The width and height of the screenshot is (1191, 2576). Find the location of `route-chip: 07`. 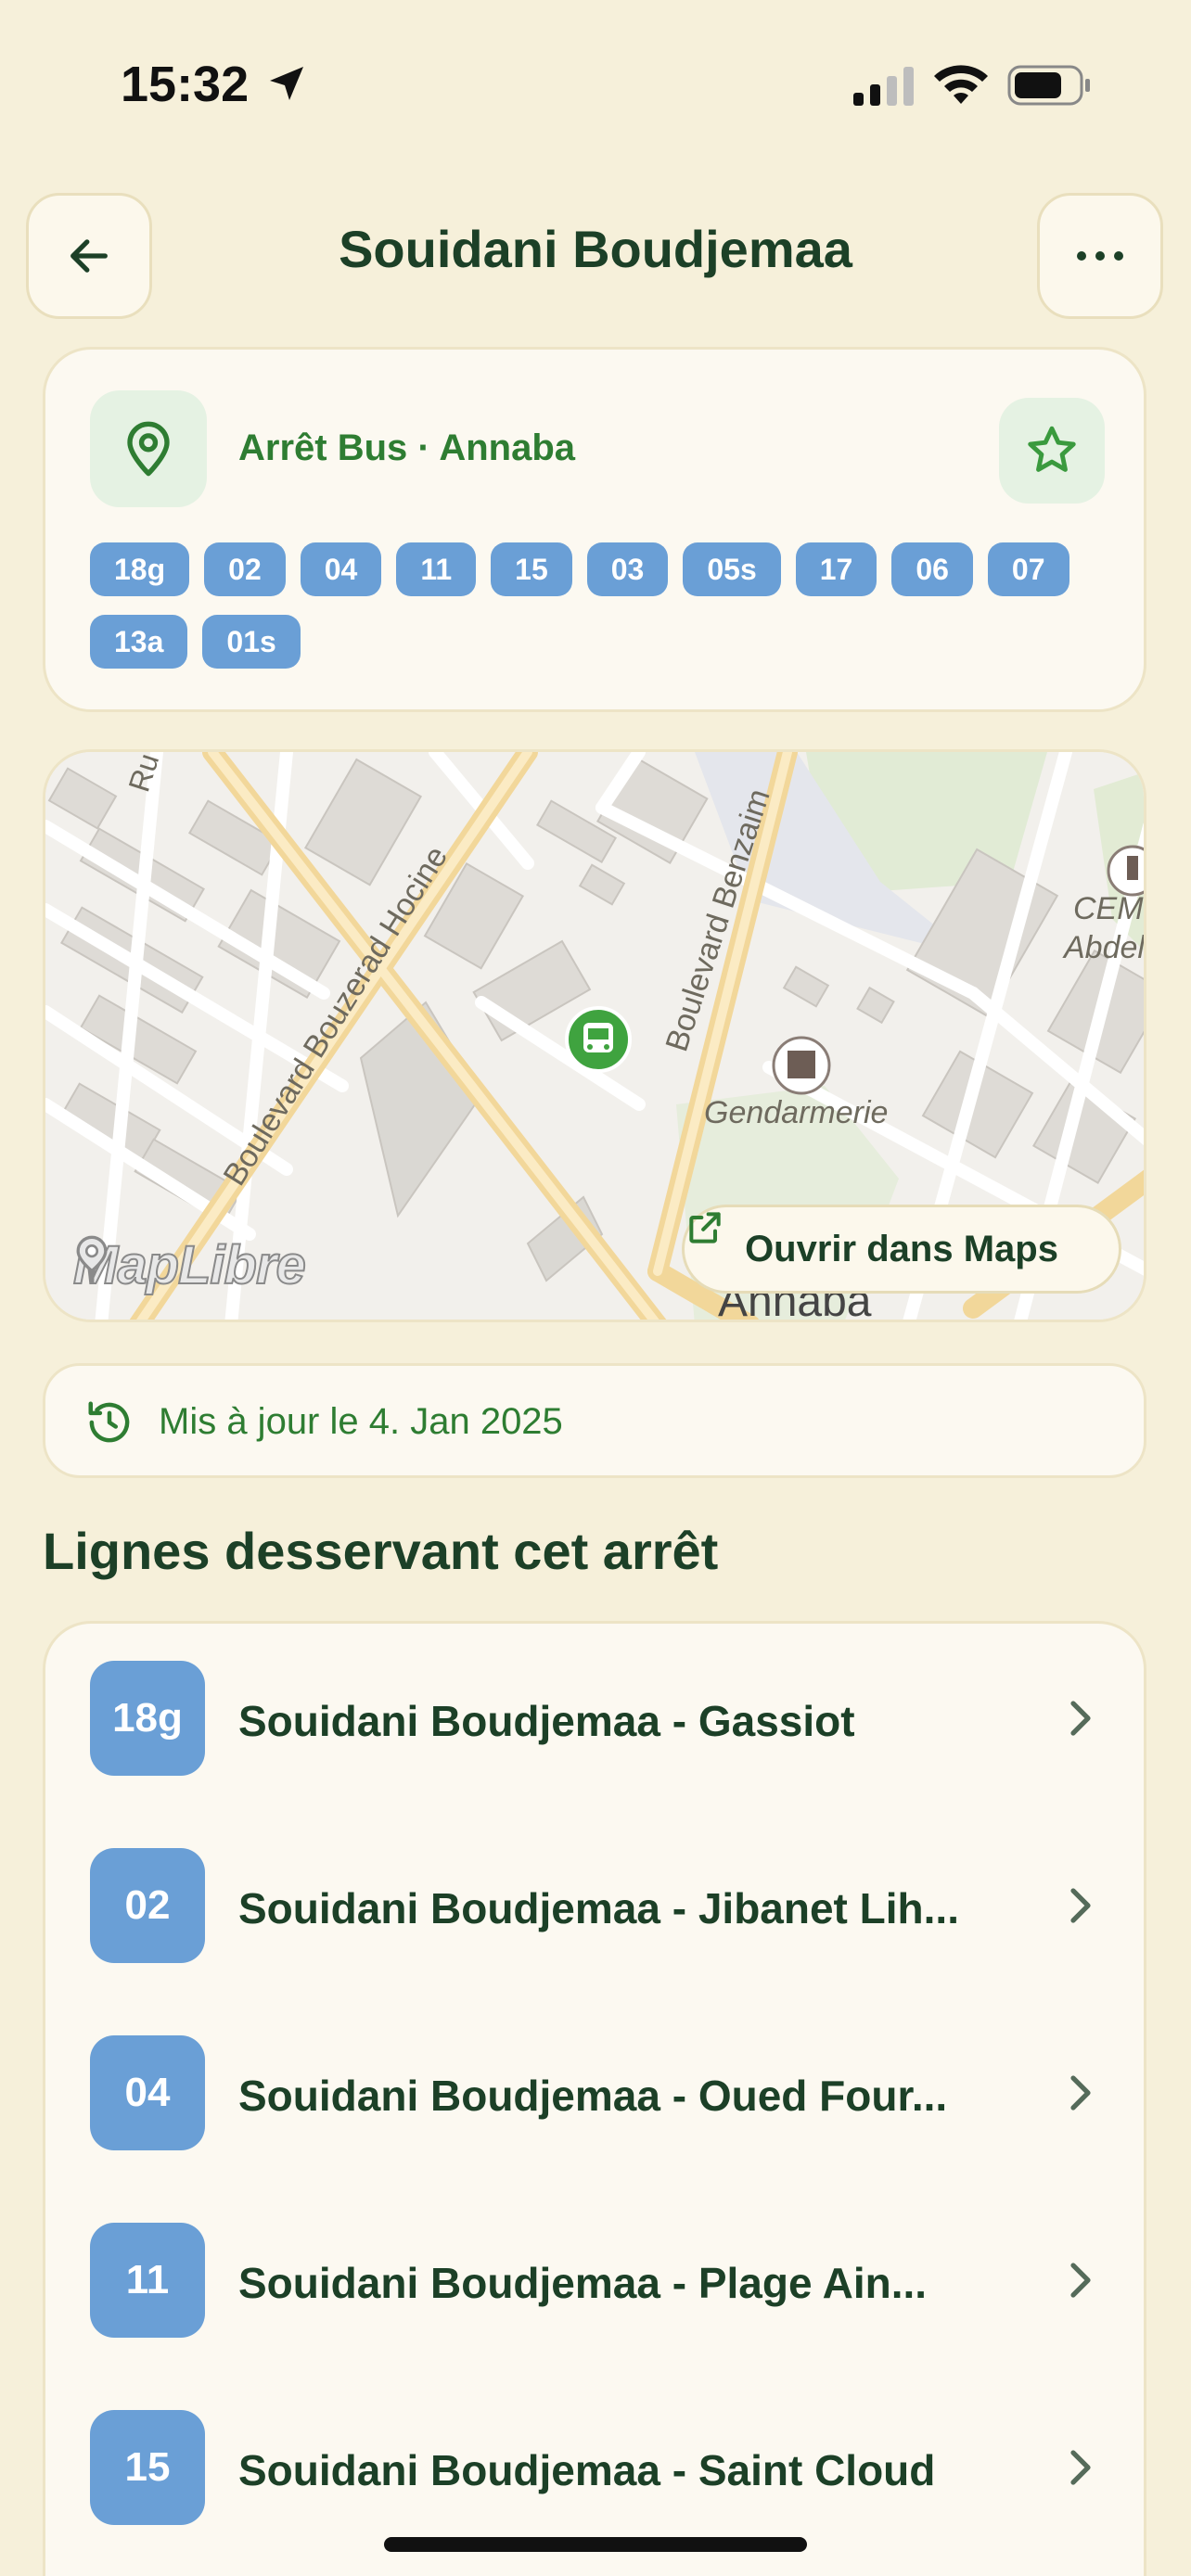

route-chip: 07 is located at coordinates (1028, 569).